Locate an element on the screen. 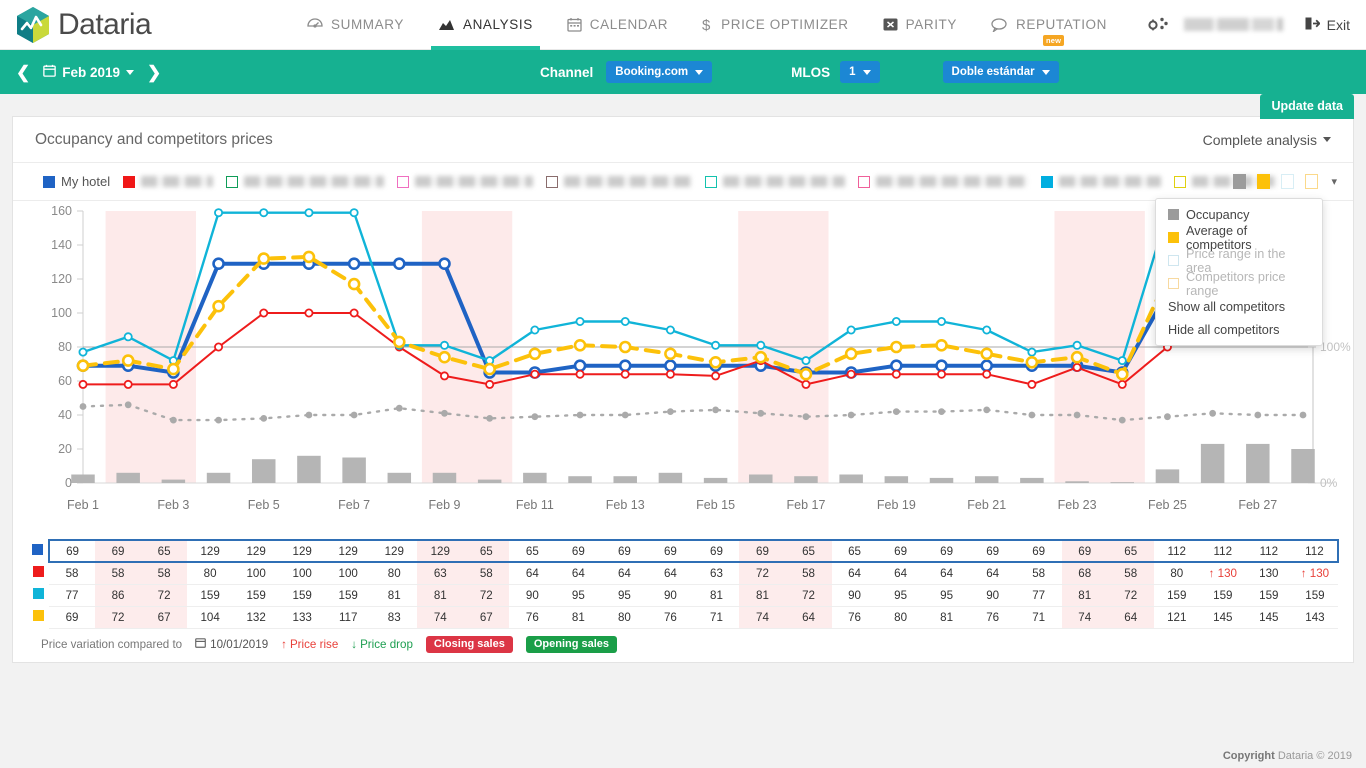 The image size is (1366, 768). gear-share-icon is located at coordinates (1158, 24).